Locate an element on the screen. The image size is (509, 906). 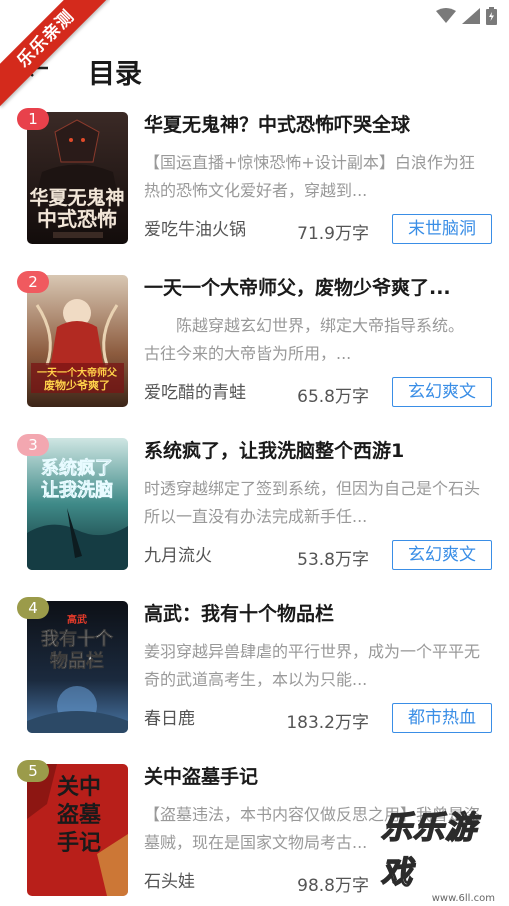
book-title: 高武：我有十个物品栏 is located at coordinates (239, 614).